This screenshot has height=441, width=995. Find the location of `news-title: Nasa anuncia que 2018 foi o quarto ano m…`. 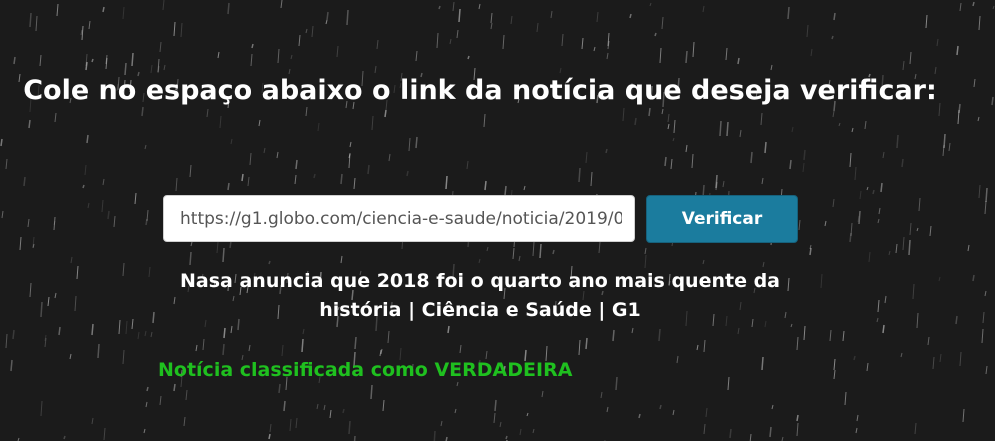

news-title: Nasa anuncia que 2018 foi o quarto ano m… is located at coordinates (480, 295).